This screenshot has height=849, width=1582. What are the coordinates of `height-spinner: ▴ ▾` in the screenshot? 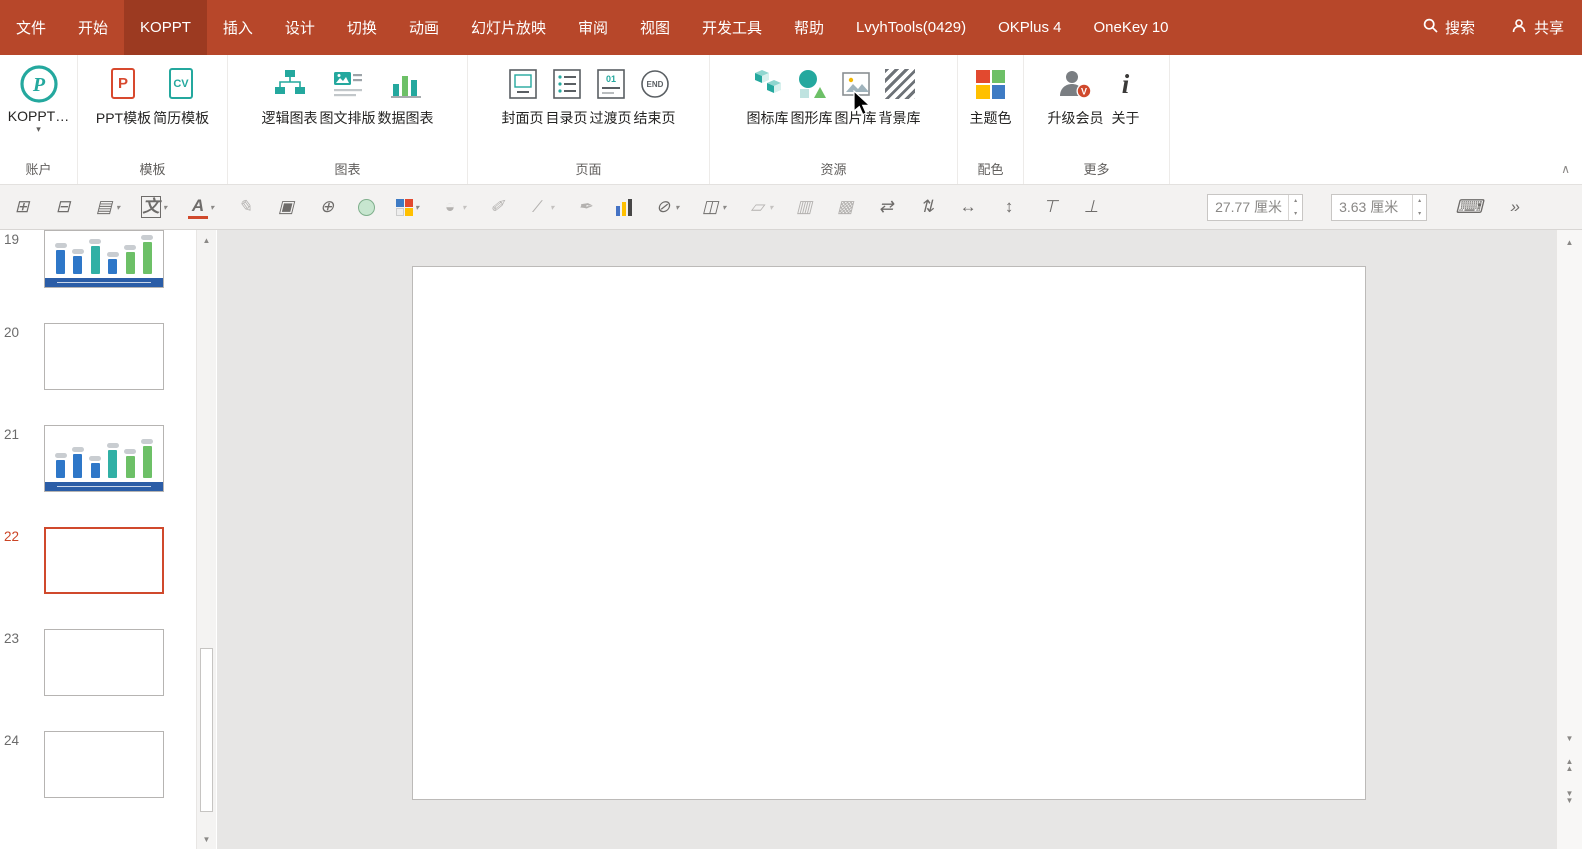 It's located at (1419, 207).